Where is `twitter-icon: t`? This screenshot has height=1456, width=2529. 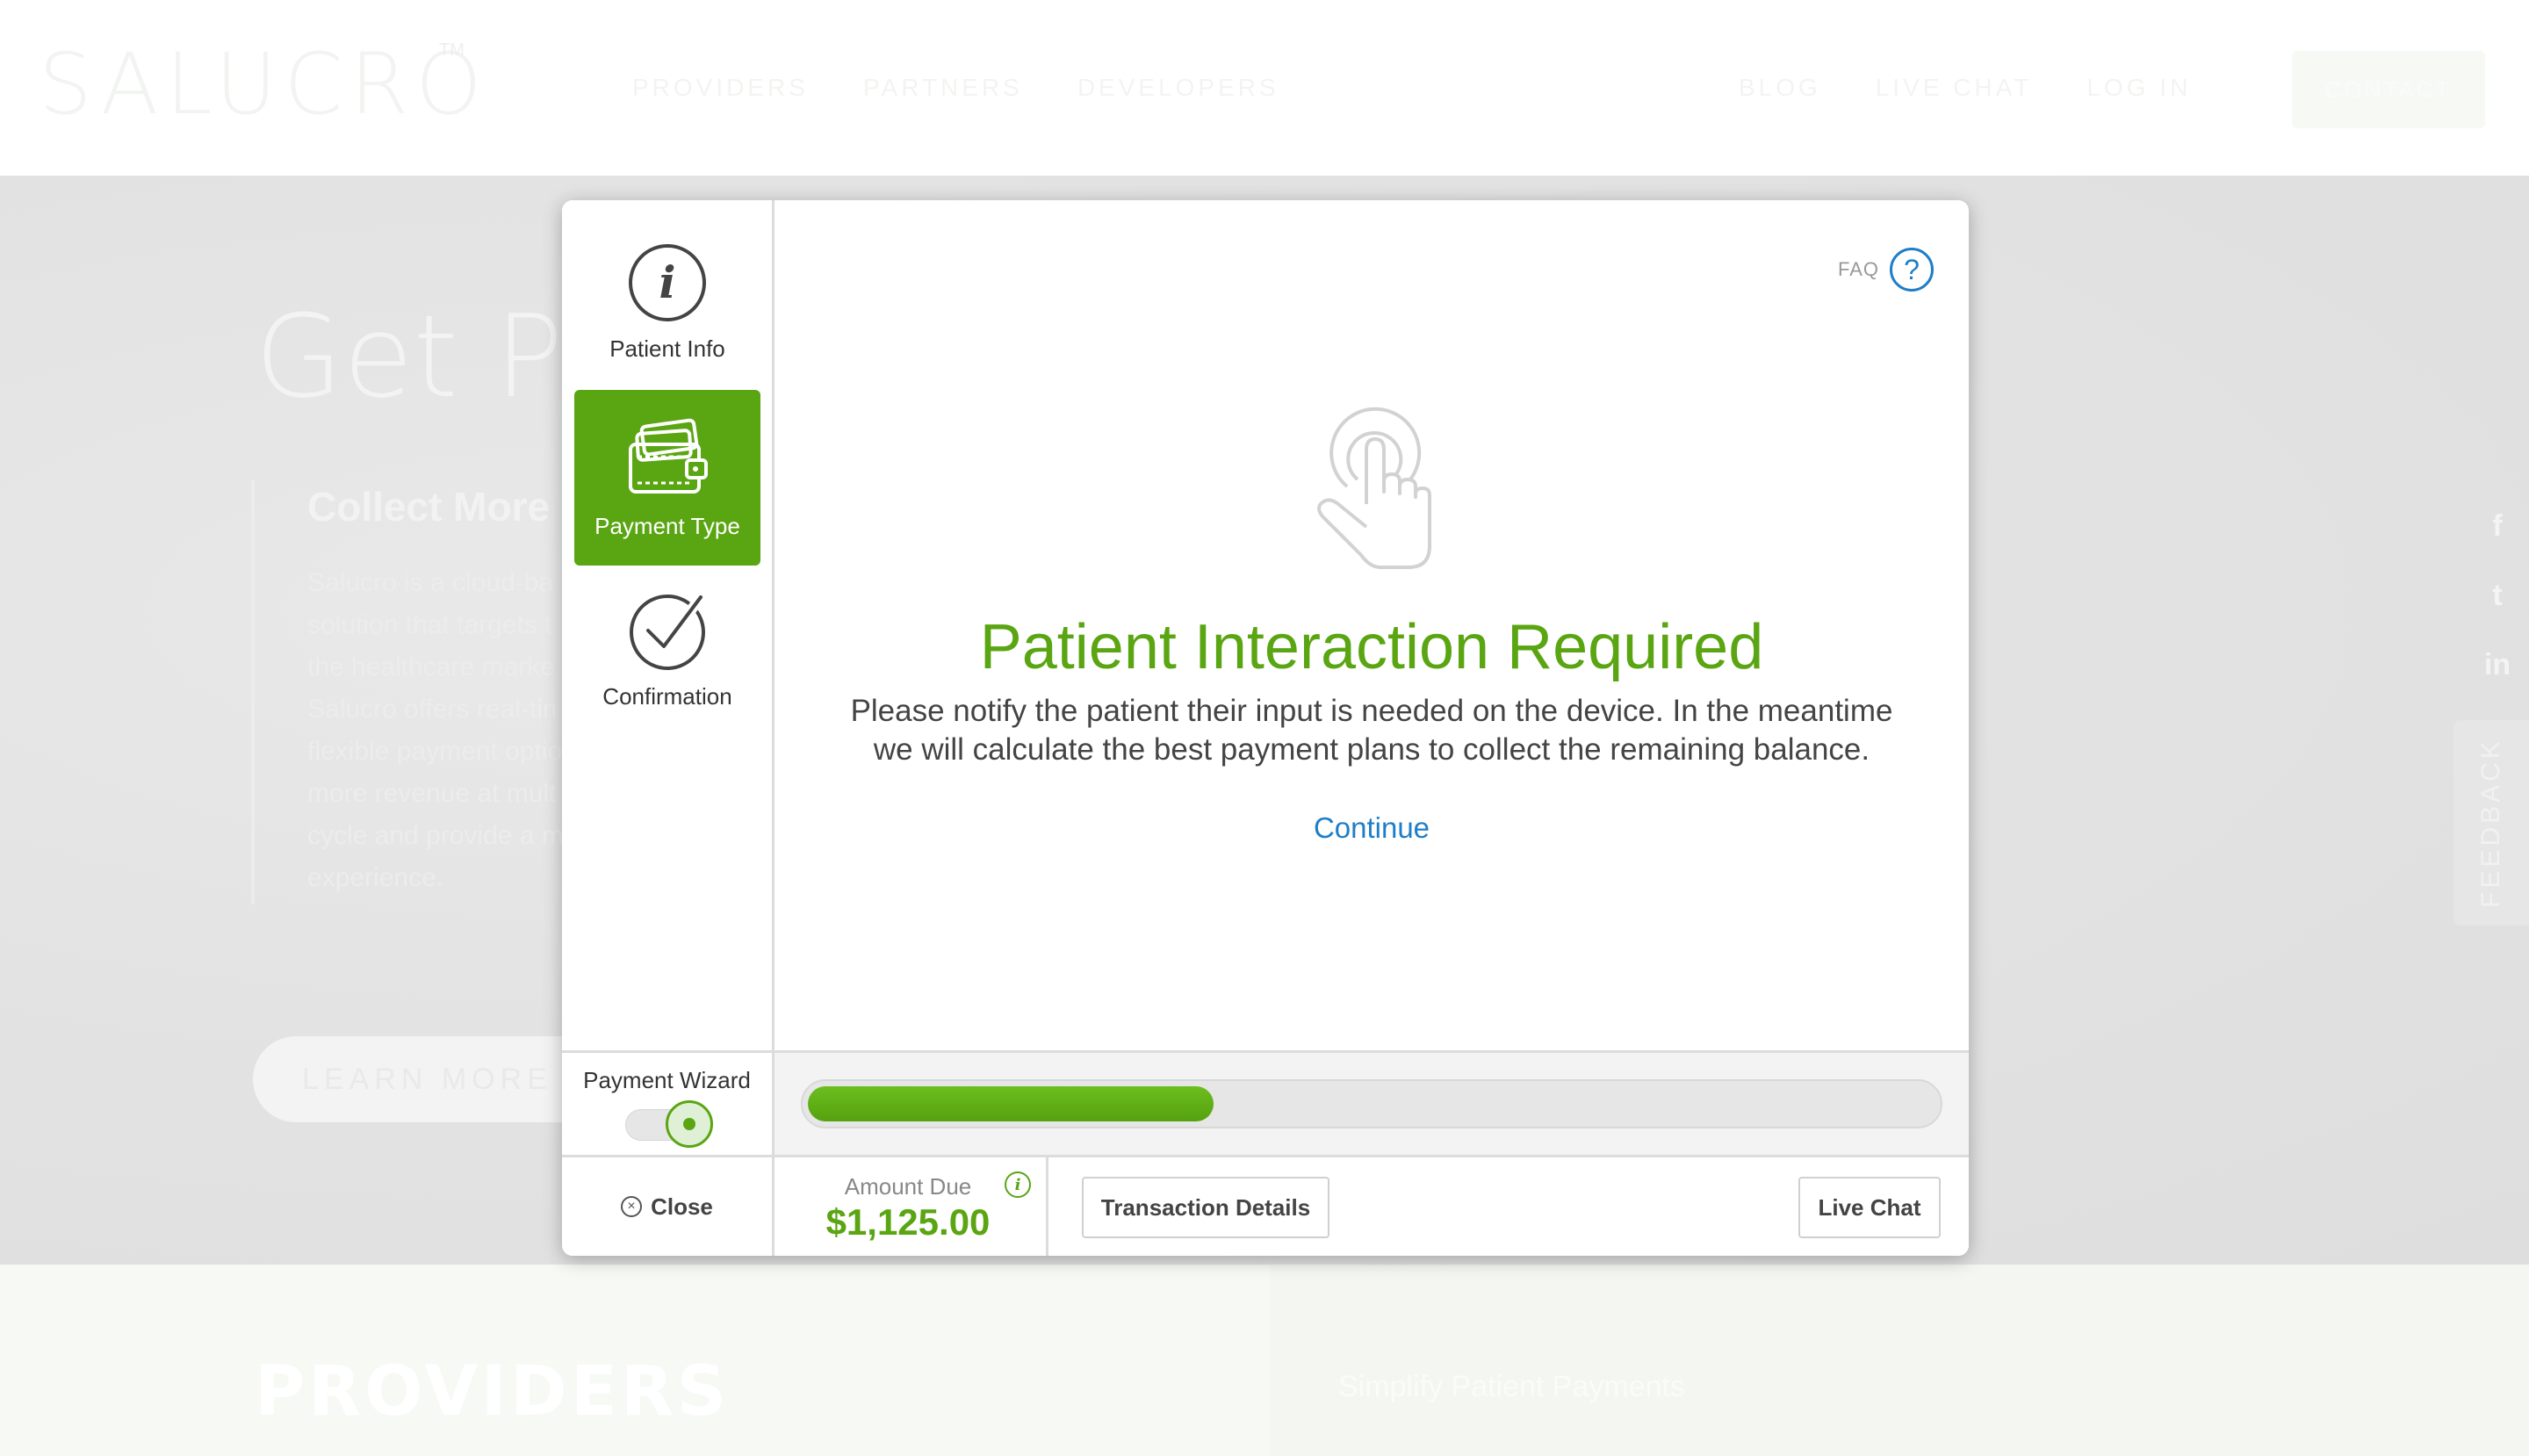
twitter-icon: t is located at coordinates (2497, 596).